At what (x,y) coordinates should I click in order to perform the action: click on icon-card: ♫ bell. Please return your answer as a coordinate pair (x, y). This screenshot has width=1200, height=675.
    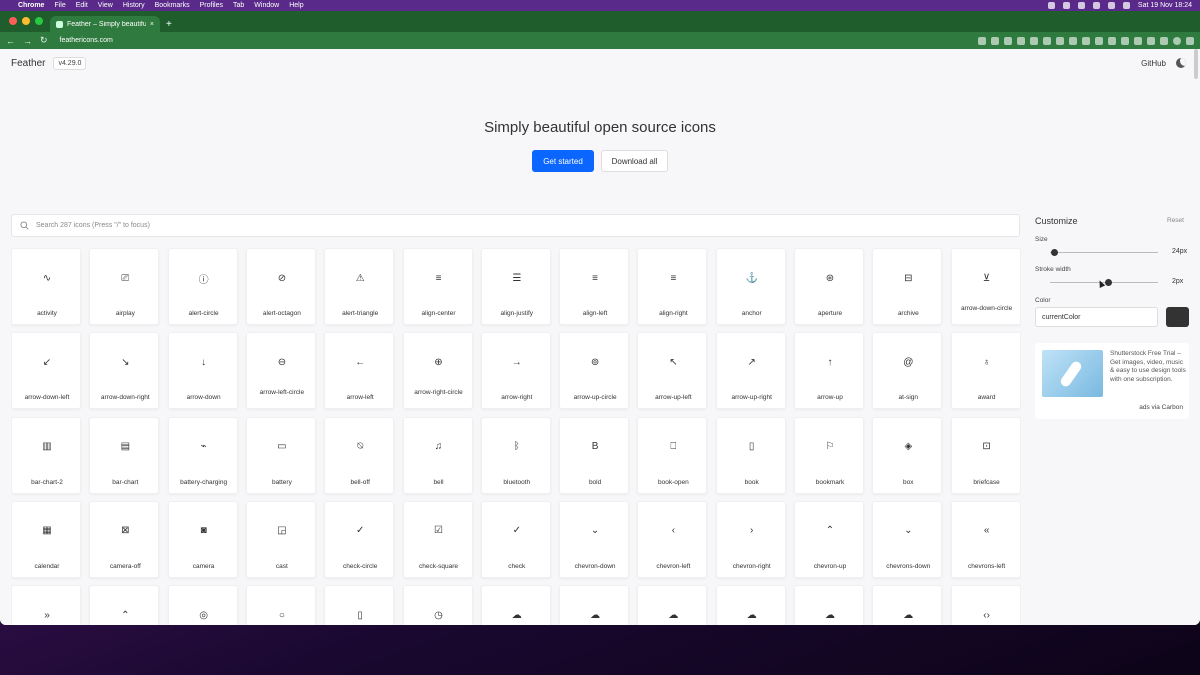
    Looking at the image, I should click on (437, 455).